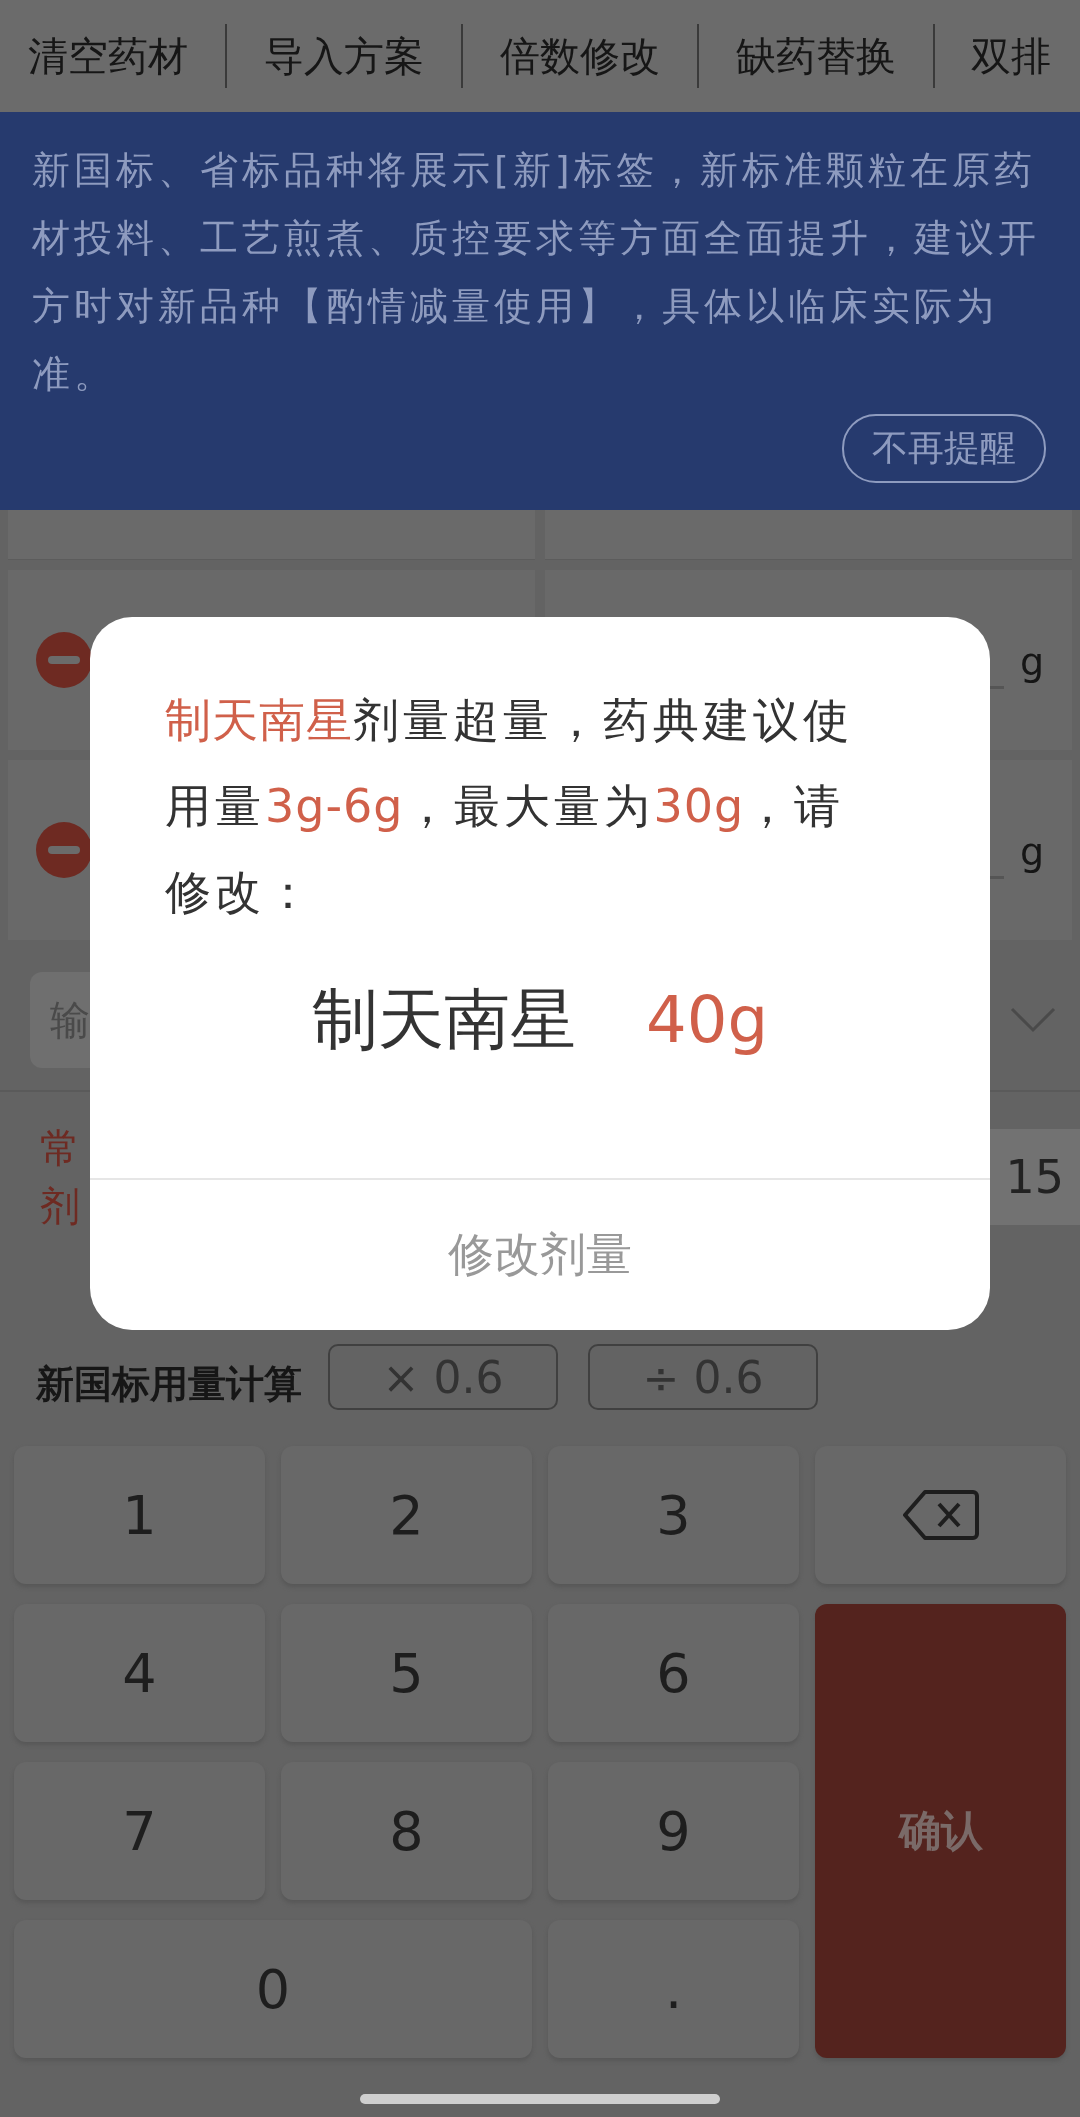 The height and width of the screenshot is (2117, 1080). I want to click on usage-label: 剂, so click(60, 1206).